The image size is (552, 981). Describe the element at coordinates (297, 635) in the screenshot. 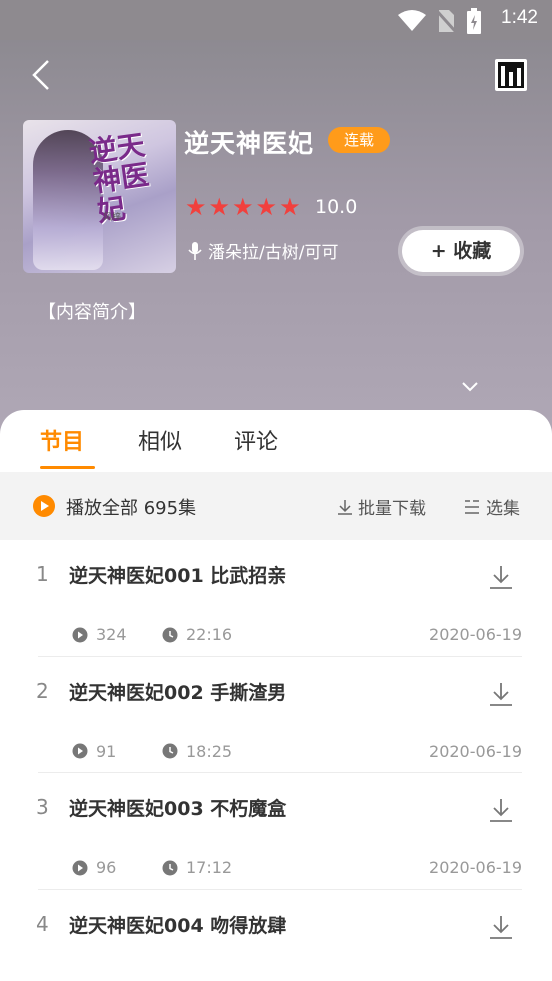

I see `episode-meta: 324 22:16 2020-06-19` at that location.